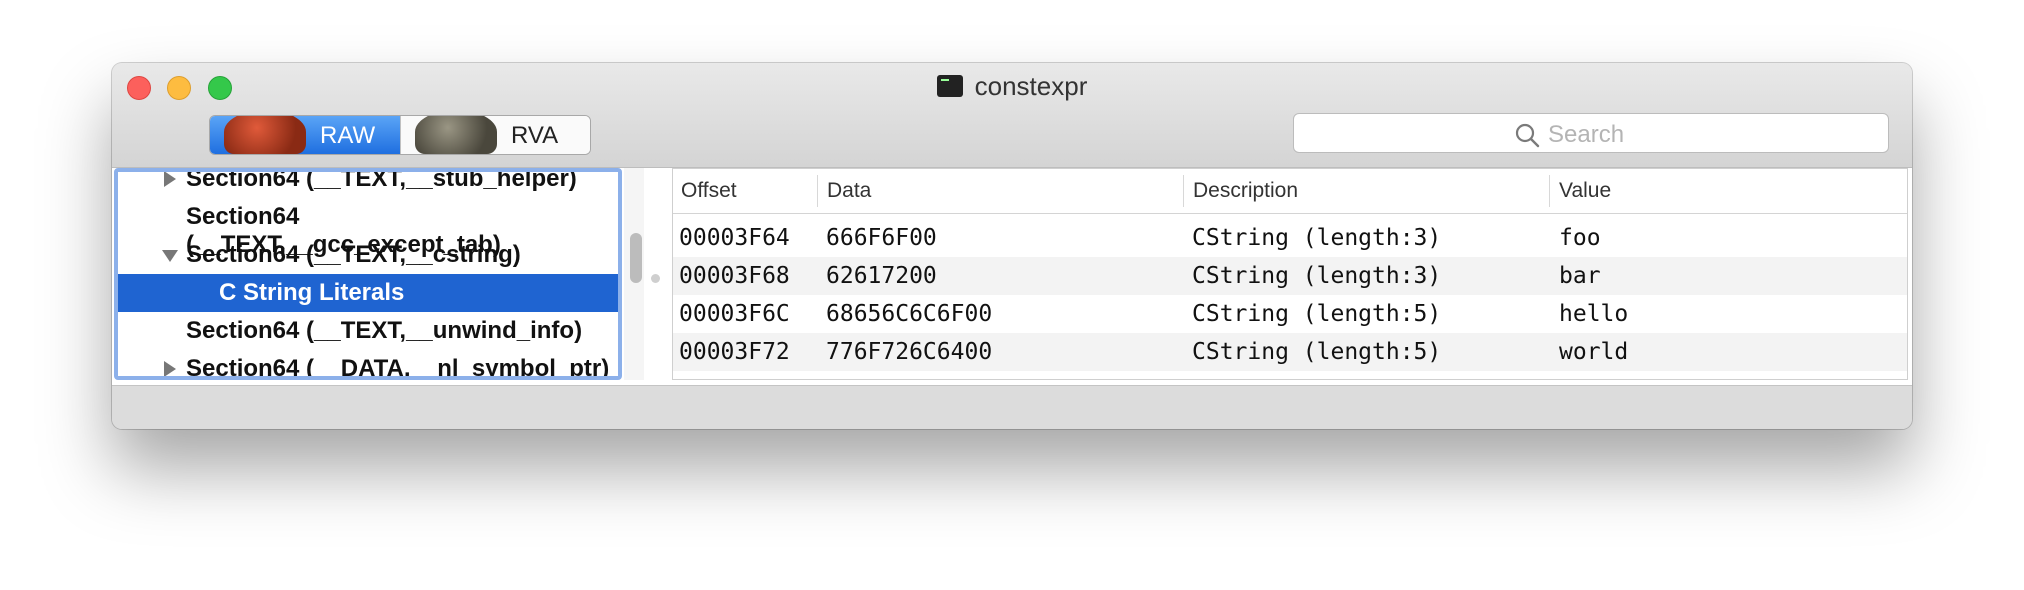 The height and width of the screenshot is (590, 2024). I want to click on tree-item-cstring: Section64 (__TEXT,__cstring), so click(368, 255).